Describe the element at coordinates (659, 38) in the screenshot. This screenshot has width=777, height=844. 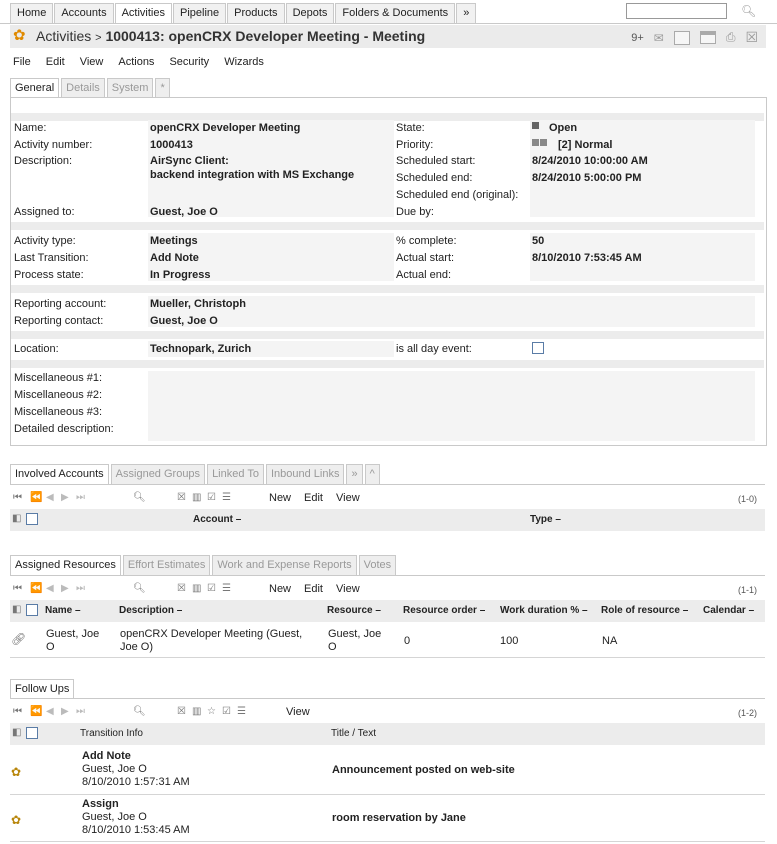
I see `mail-icon: ✉` at that location.